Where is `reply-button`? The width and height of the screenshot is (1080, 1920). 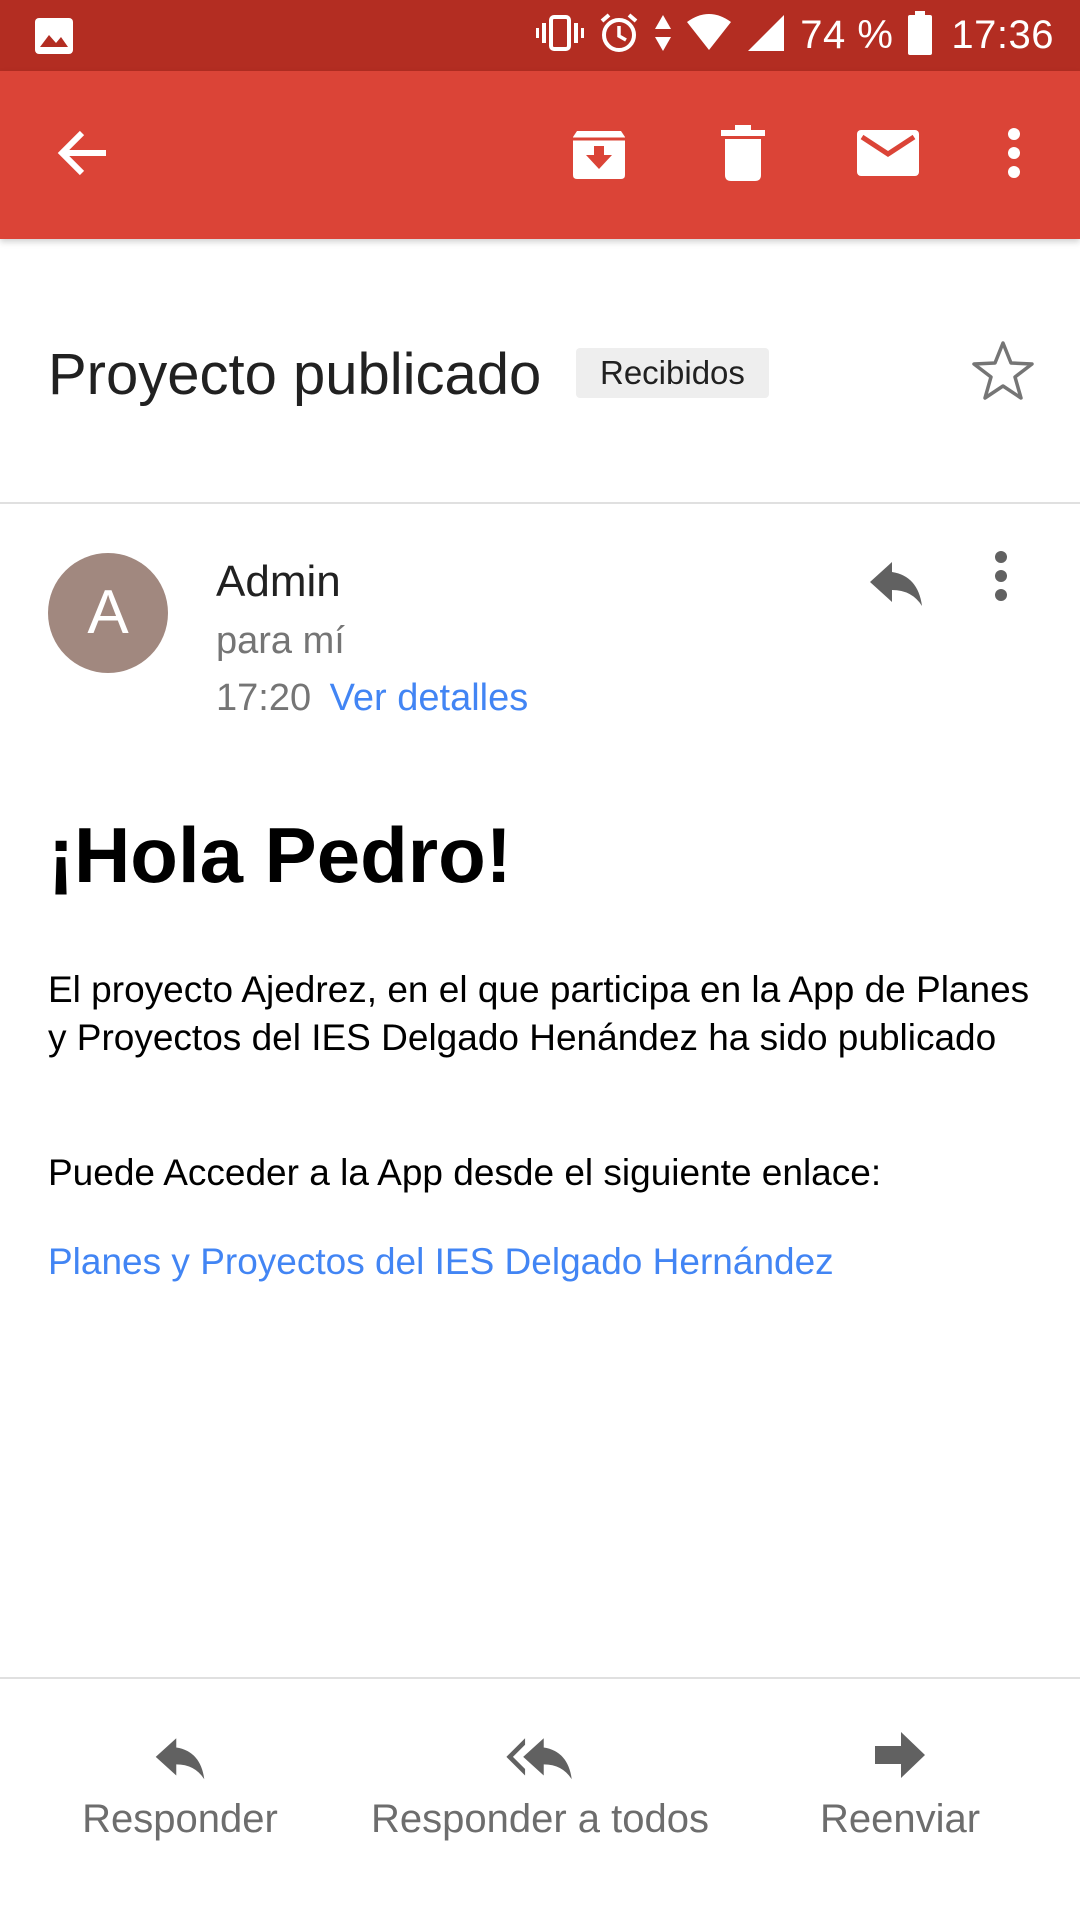 reply-button is located at coordinates (896, 582).